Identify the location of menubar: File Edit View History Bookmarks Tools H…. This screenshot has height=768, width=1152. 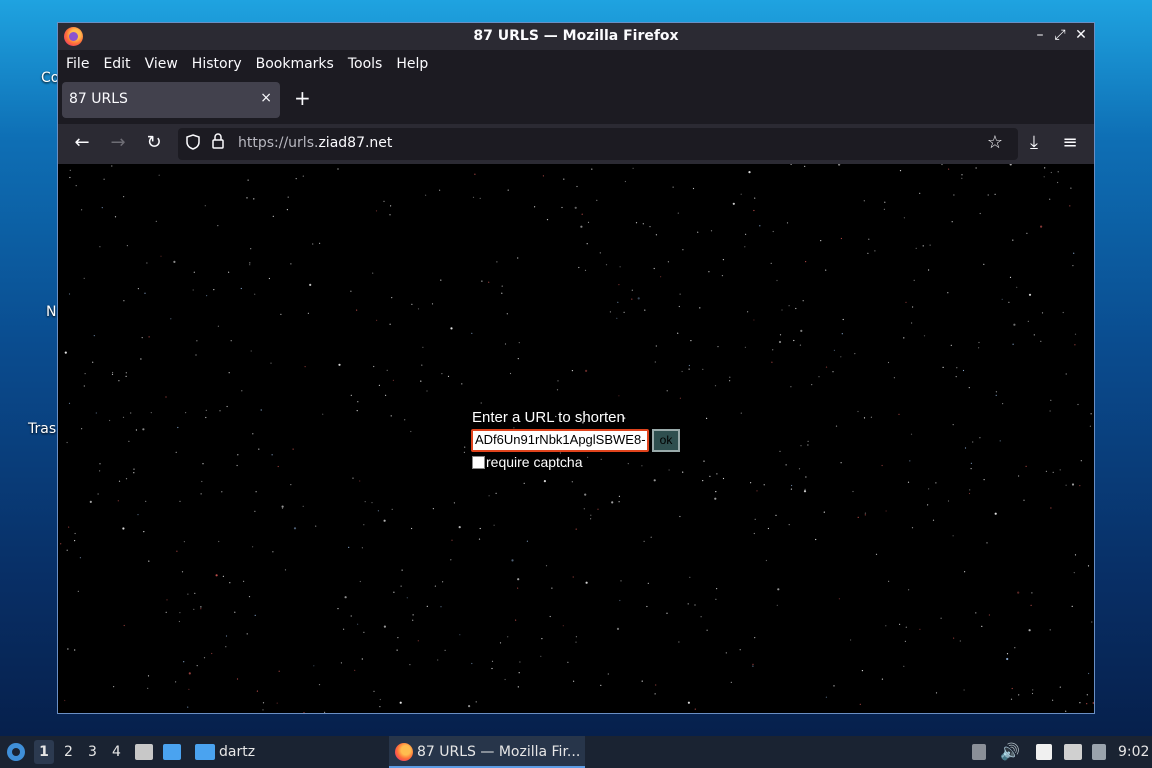
(576, 64).